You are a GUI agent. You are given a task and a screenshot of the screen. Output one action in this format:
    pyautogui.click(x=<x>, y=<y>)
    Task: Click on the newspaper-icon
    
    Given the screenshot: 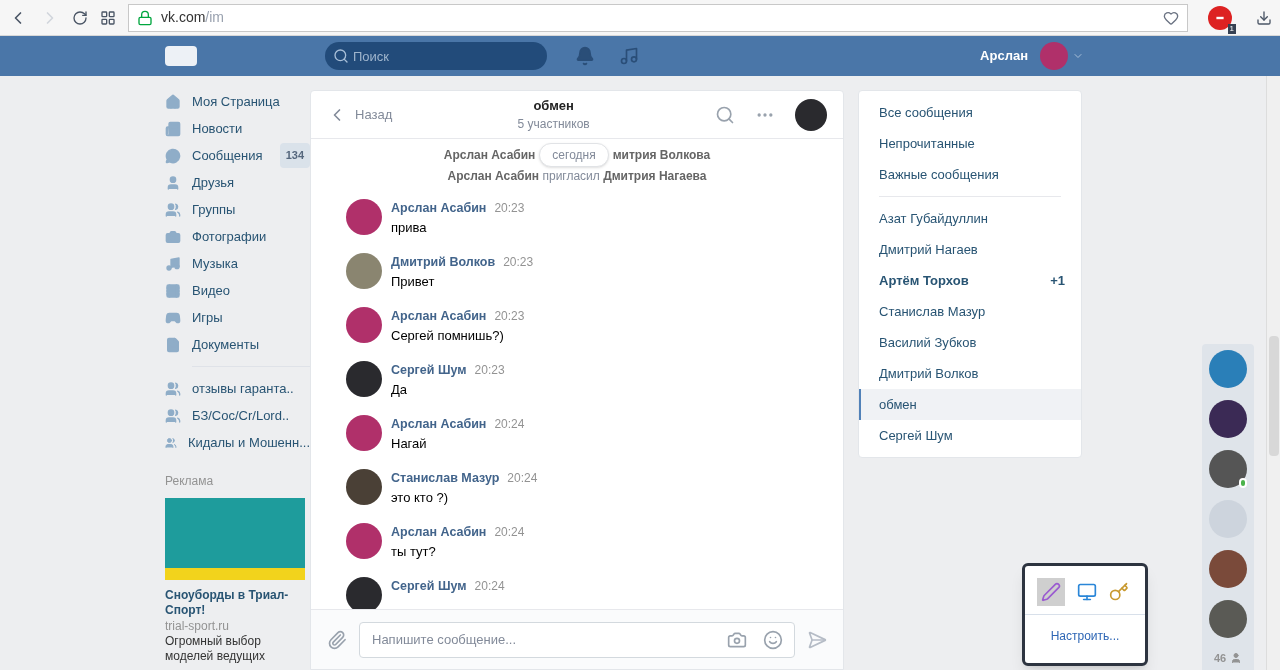 What is the action you would take?
    pyautogui.click(x=173, y=128)
    